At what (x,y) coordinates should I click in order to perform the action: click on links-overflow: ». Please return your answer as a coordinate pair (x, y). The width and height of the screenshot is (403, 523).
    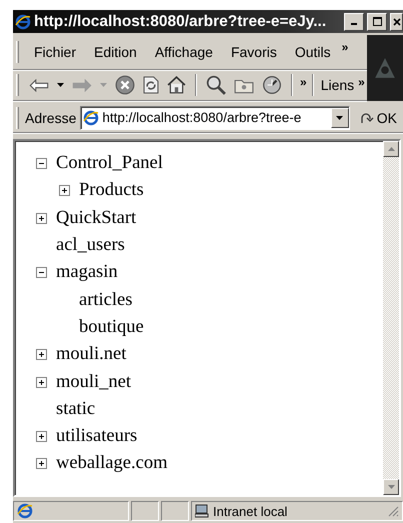
    Looking at the image, I should click on (361, 82).